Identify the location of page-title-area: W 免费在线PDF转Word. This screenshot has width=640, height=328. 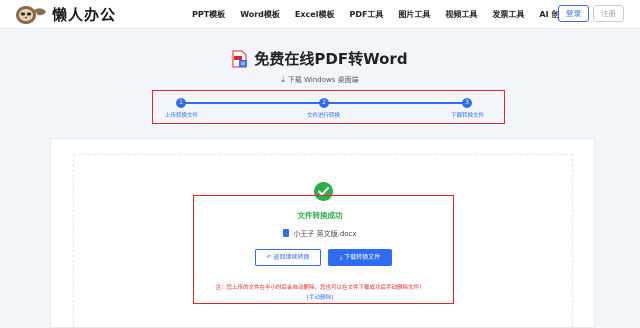
(320, 60).